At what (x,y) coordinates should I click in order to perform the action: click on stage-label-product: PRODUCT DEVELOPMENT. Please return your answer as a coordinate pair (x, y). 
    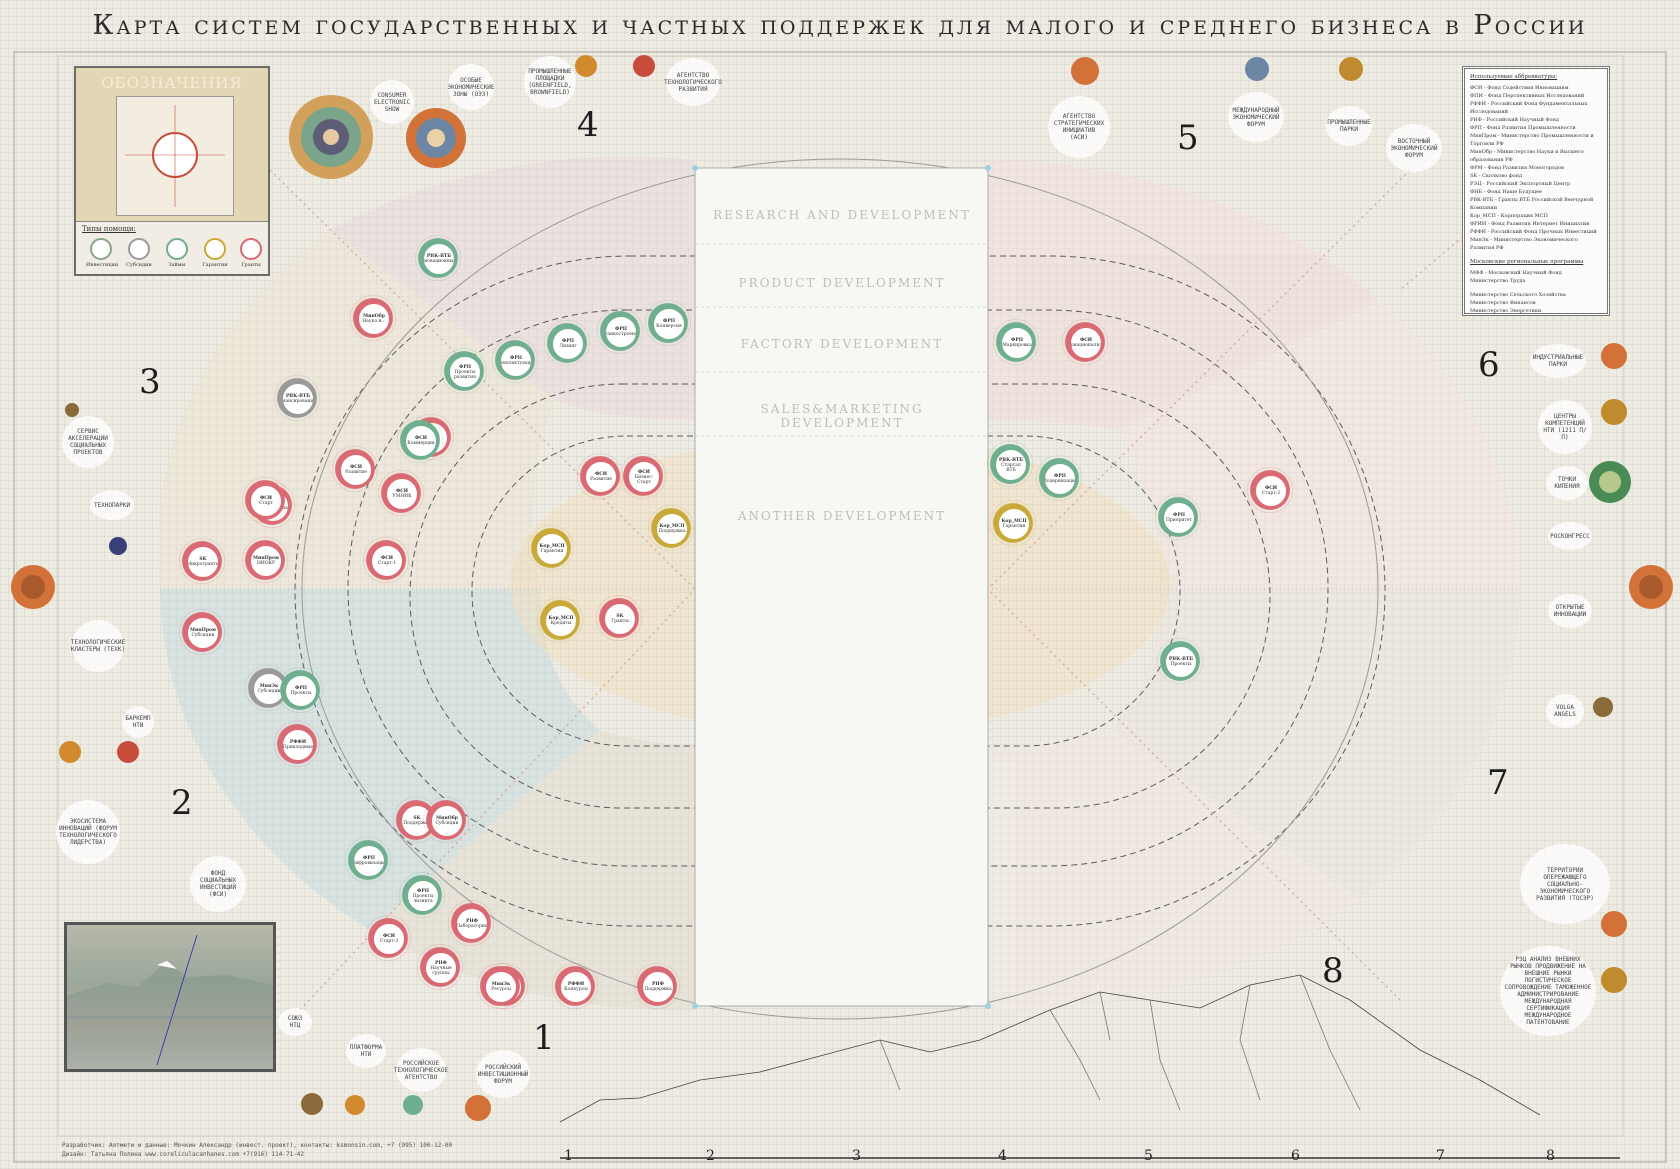
    Looking at the image, I should click on (842, 283).